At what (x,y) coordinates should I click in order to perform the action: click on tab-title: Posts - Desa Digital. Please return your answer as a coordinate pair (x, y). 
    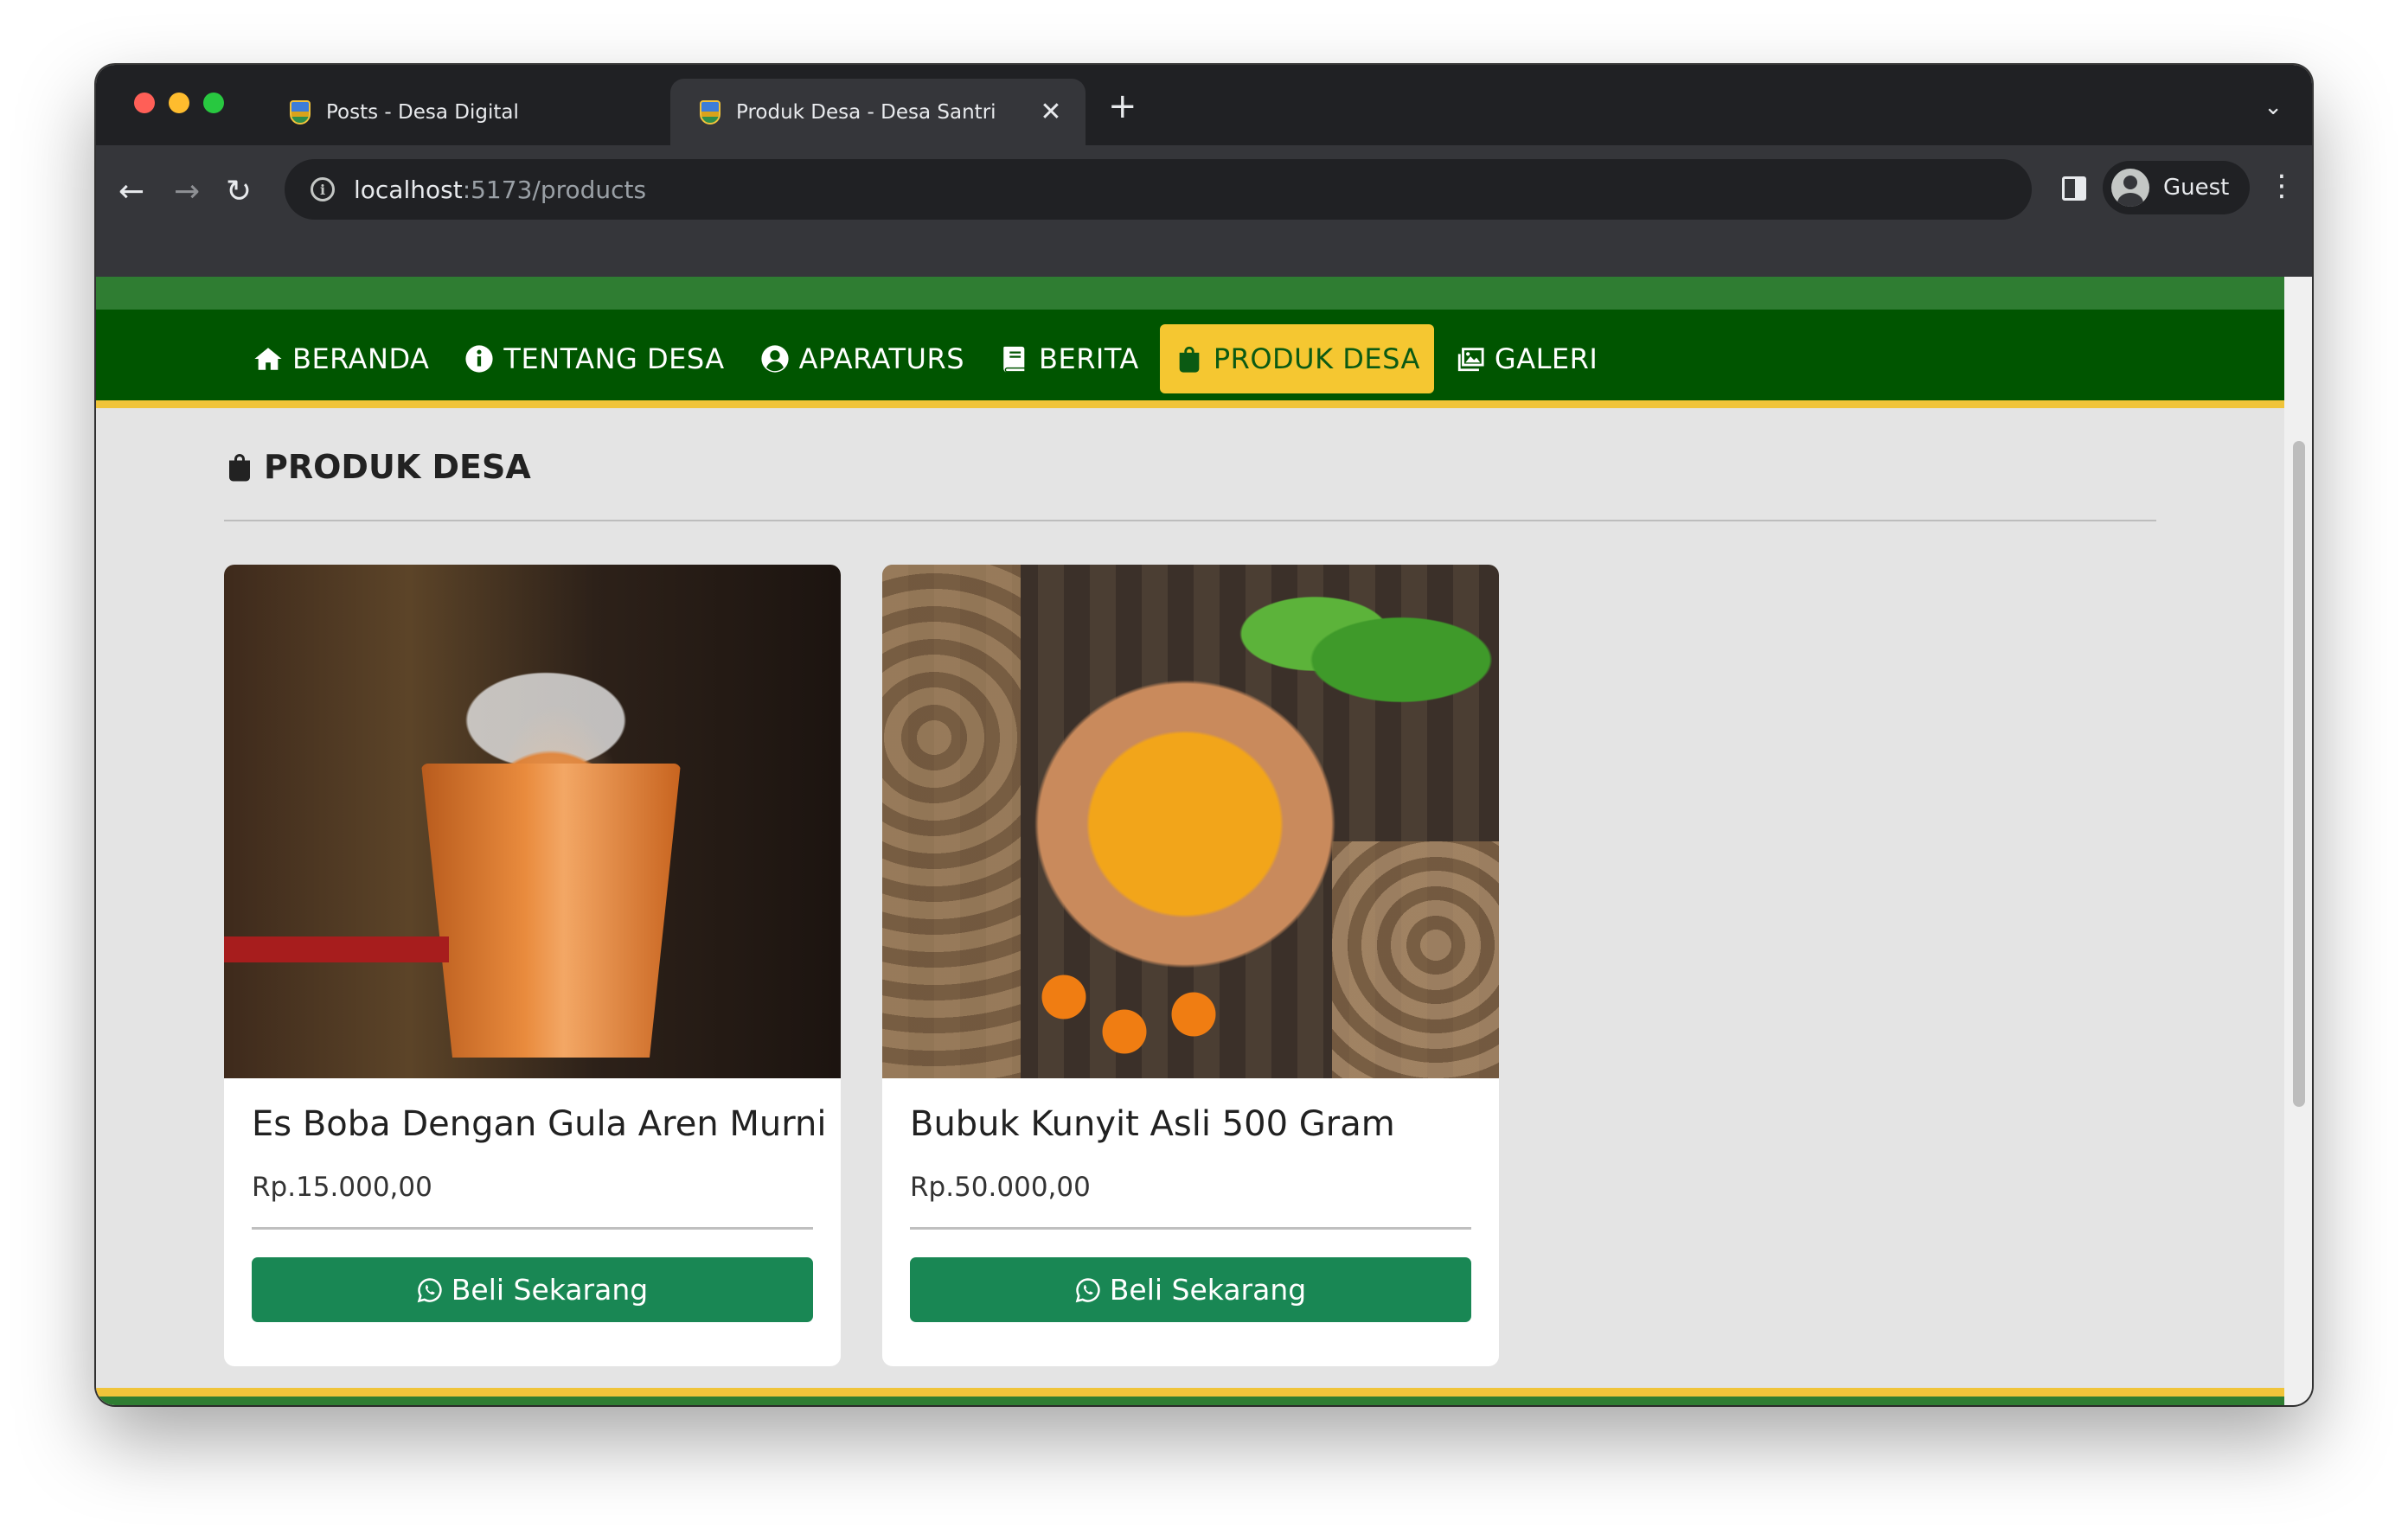
    Looking at the image, I should click on (422, 112).